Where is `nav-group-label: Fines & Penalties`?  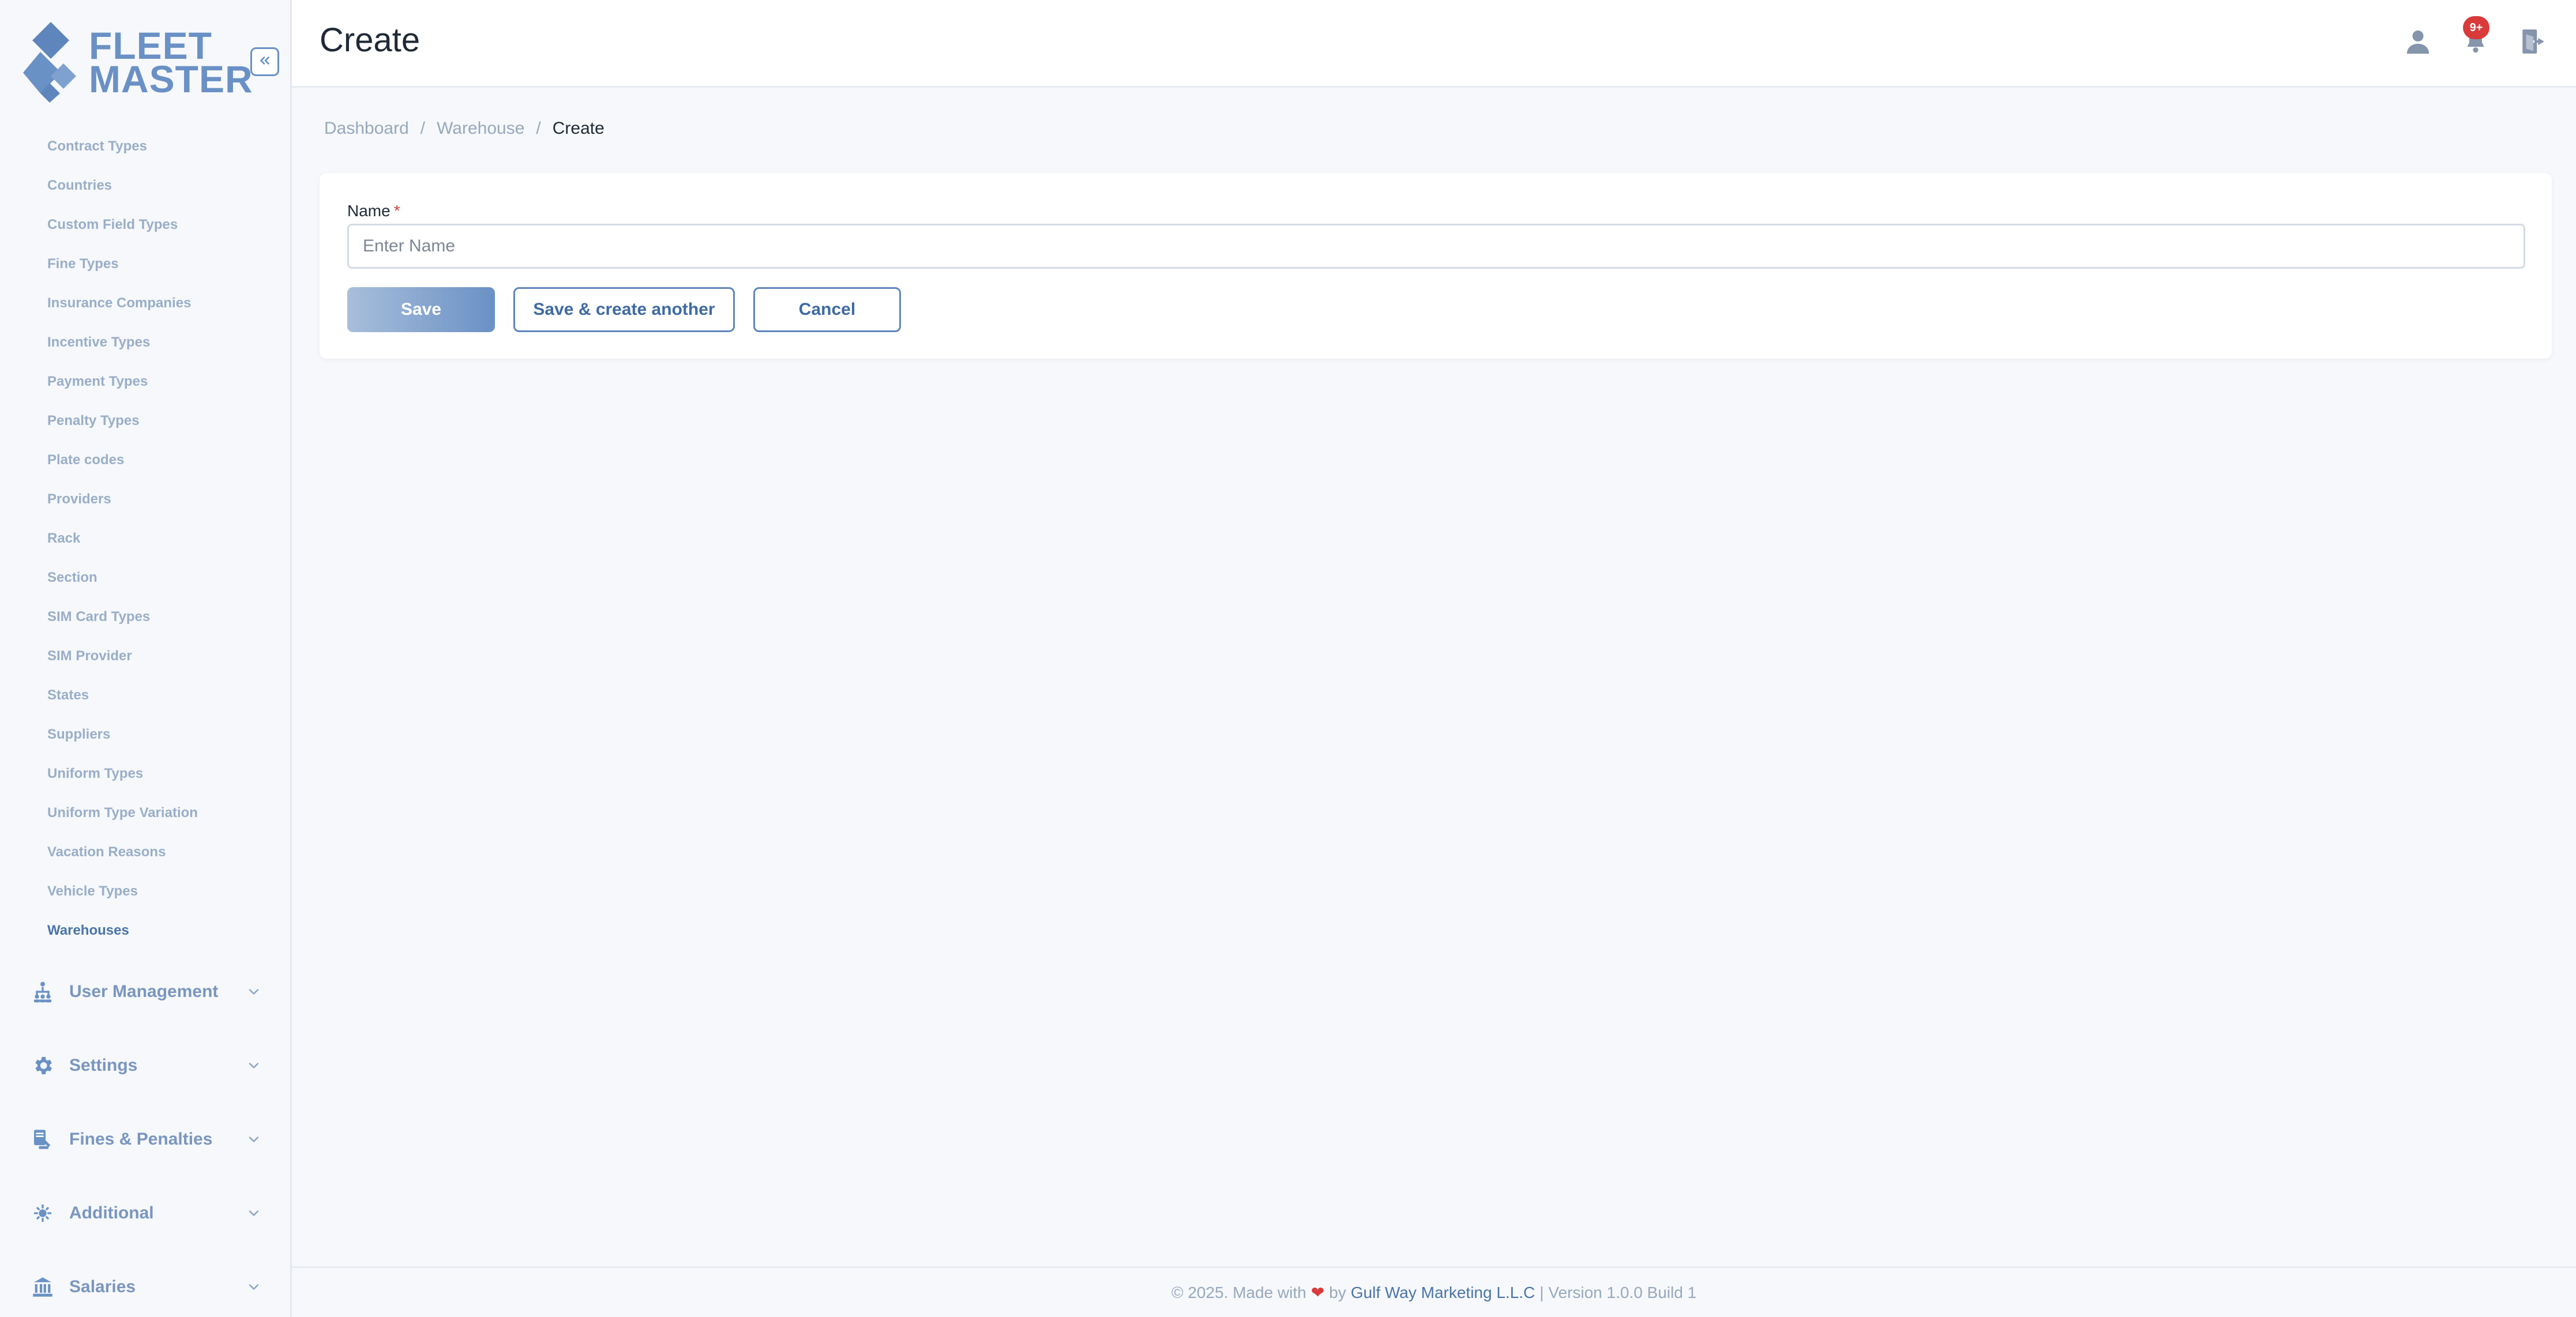 nav-group-label: Fines & Penalties is located at coordinates (141, 1139).